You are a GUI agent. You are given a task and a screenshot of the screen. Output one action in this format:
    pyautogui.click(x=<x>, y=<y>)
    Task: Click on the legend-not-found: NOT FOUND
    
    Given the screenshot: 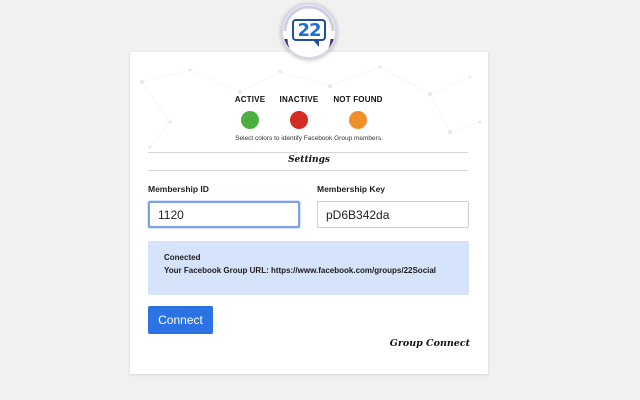 What is the action you would take?
    pyautogui.click(x=358, y=112)
    